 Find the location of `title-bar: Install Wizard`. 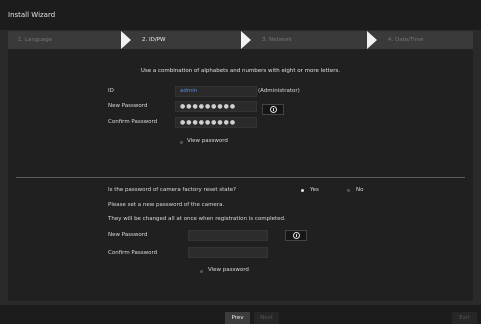

title-bar: Install Wizard is located at coordinates (240, 15).